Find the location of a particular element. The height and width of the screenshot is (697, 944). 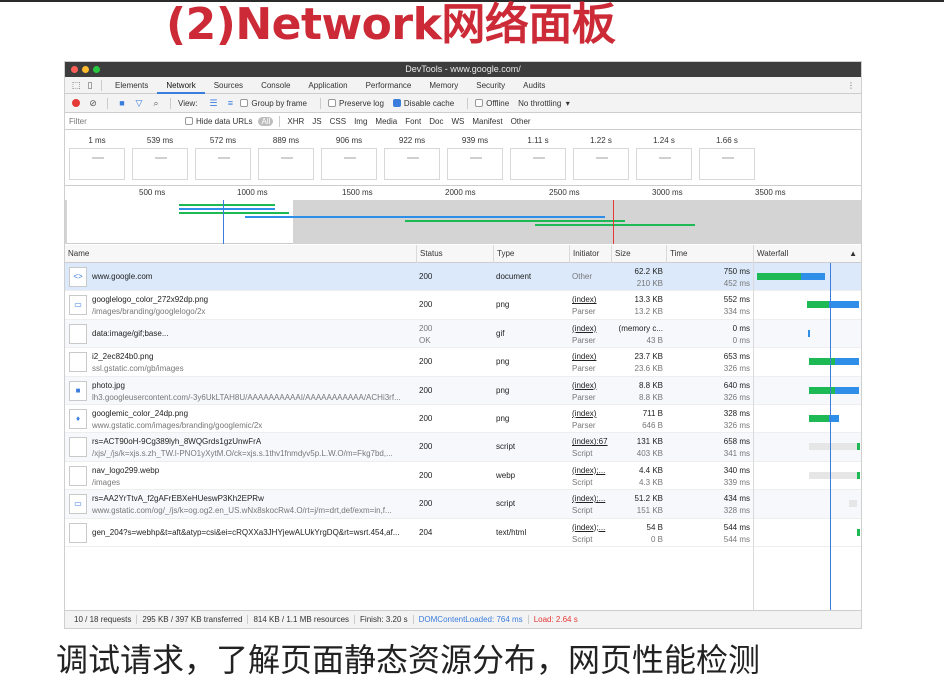

filmstrip-frame: 539 ms is located at coordinates (160, 158).